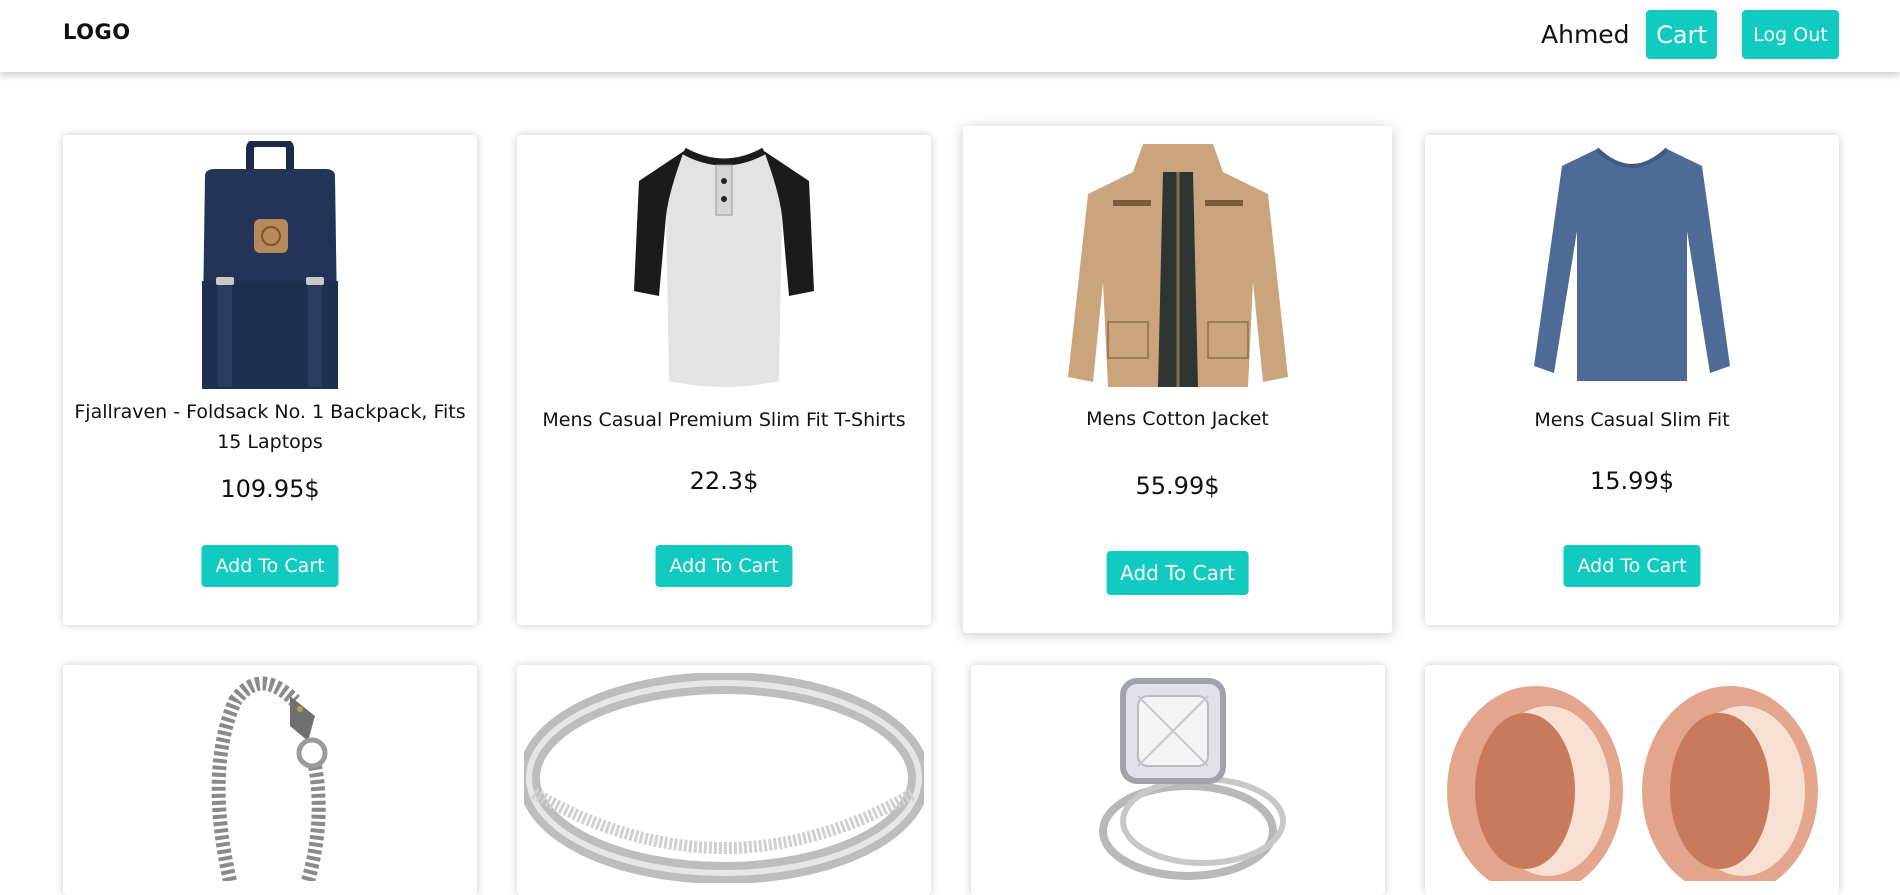 The width and height of the screenshot is (1900, 895). I want to click on product-price: 55.99$, so click(1177, 486).